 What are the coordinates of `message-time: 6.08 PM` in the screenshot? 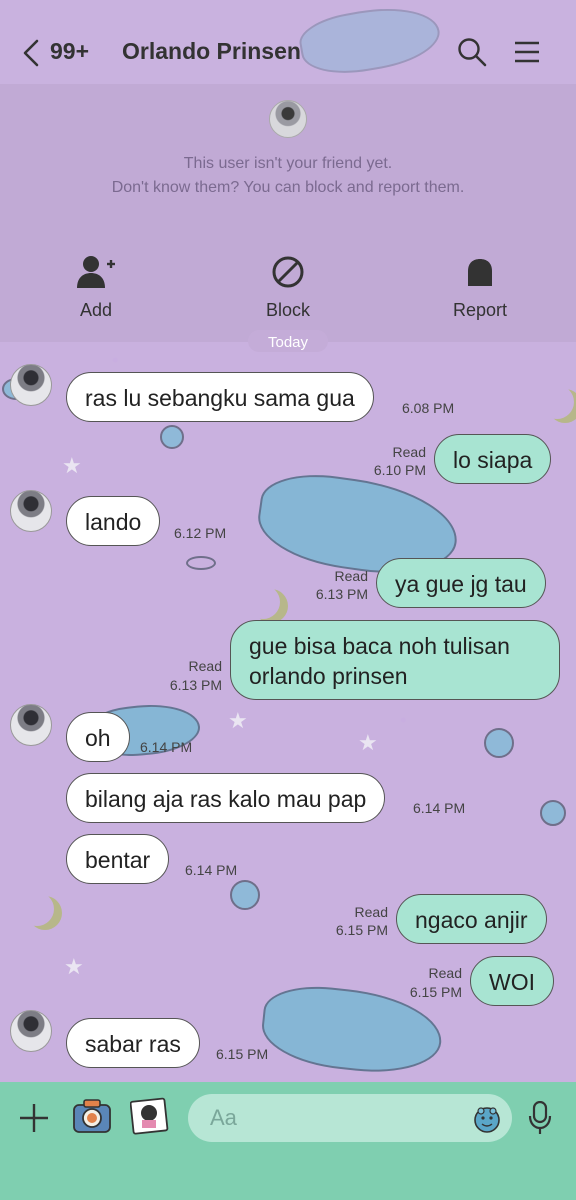 It's located at (428, 408).